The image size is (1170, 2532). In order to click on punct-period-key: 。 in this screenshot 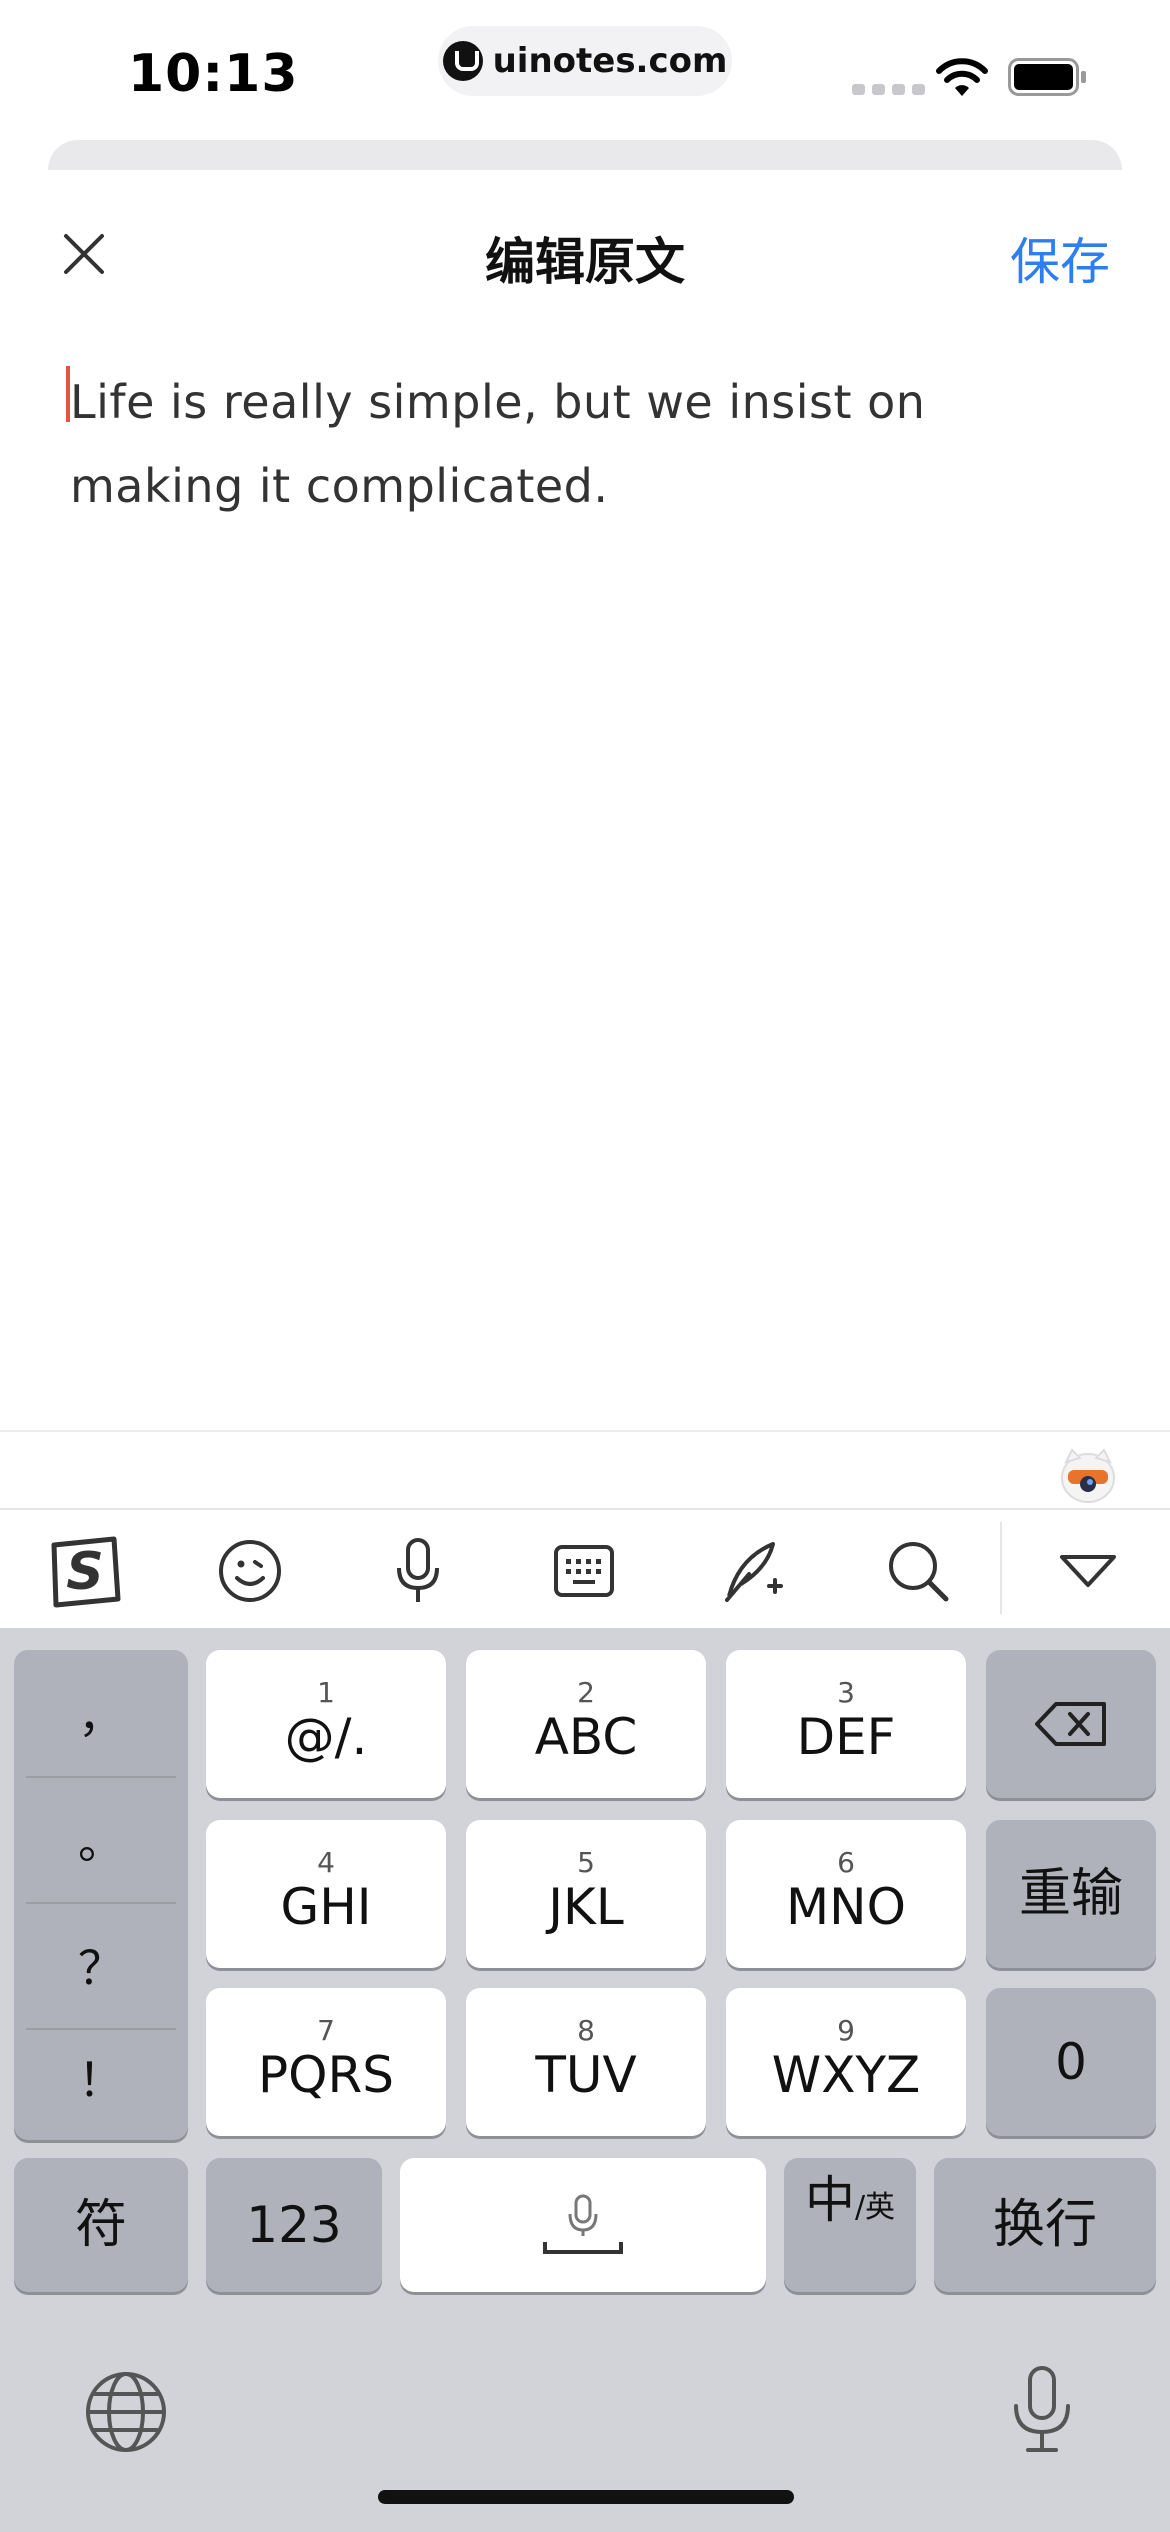, I will do `click(101, 1839)`.